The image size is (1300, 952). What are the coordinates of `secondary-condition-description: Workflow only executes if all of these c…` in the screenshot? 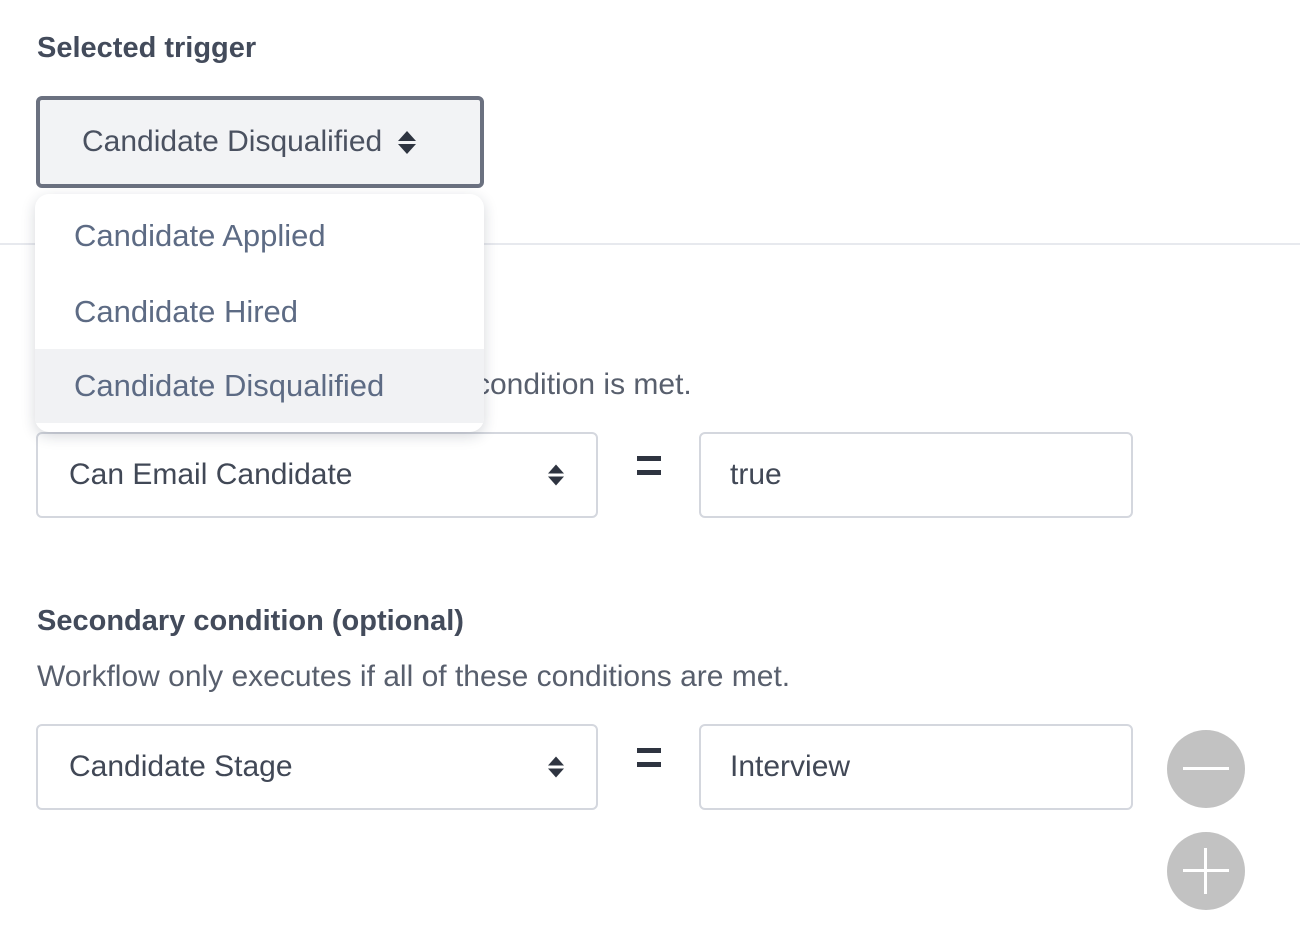 It's located at (414, 676).